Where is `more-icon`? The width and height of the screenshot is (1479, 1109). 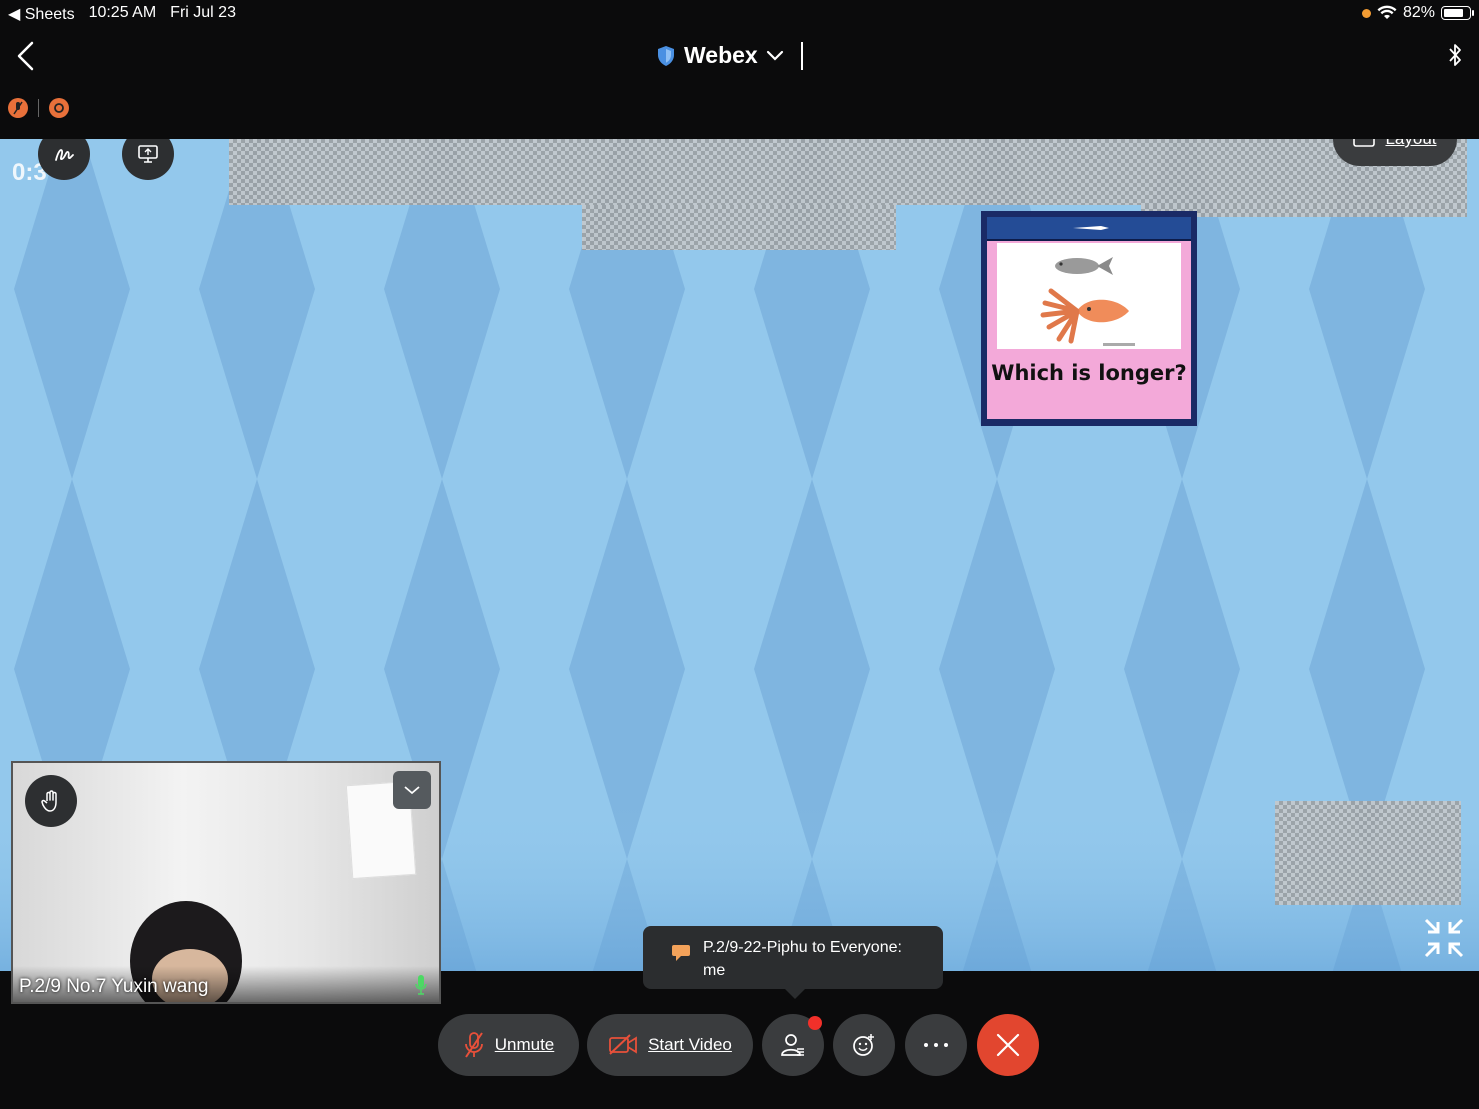
more-icon is located at coordinates (936, 1045).